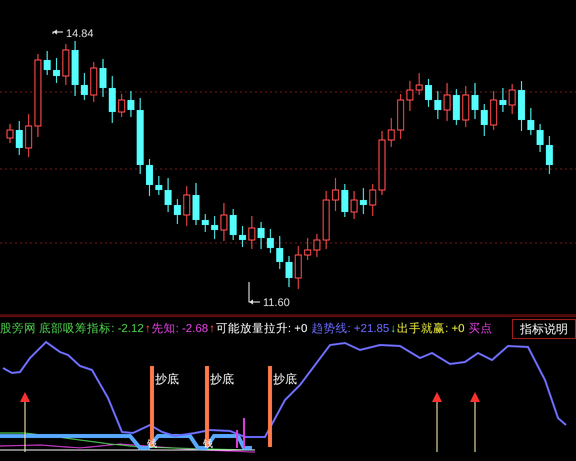 Image resolution: width=576 pixels, height=461 pixels. Describe the element at coordinates (262, 329) in the screenshot. I see `indicator-value: 可能放量拉升: +0` at that location.